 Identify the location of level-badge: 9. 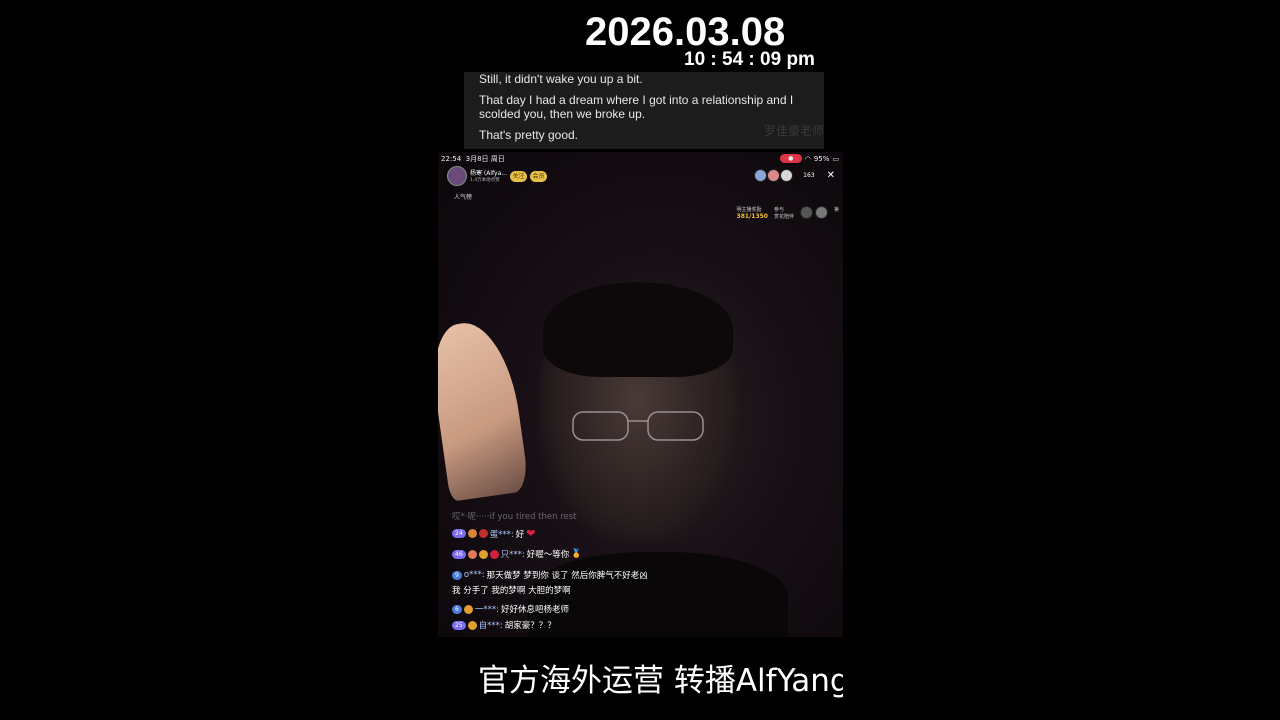
(457, 575).